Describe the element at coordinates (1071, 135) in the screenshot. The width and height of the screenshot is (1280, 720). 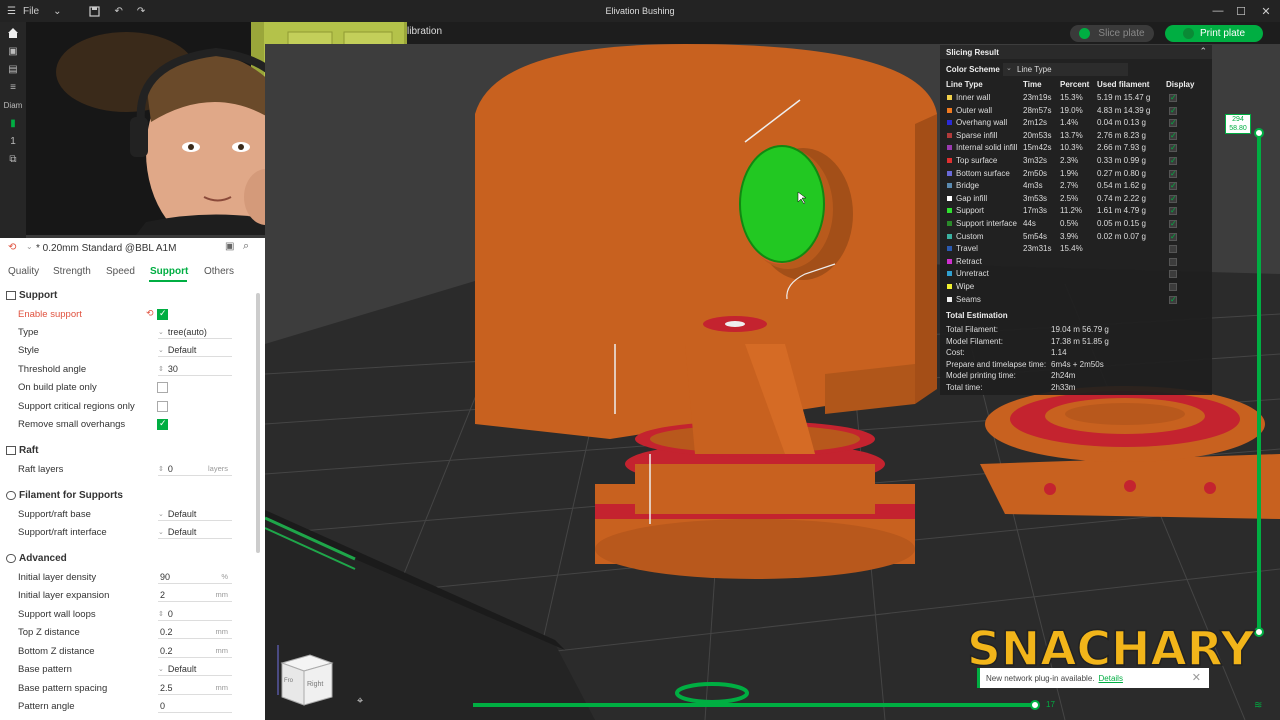
I see `line-type-percent: 13.7%` at that location.